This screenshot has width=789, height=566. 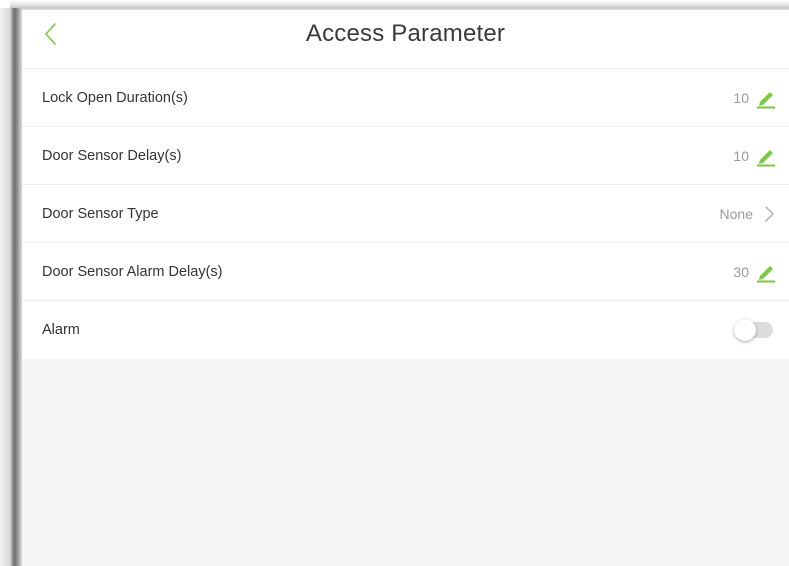 What do you see at coordinates (11, 287) in the screenshot?
I see `left-bezel` at bounding box center [11, 287].